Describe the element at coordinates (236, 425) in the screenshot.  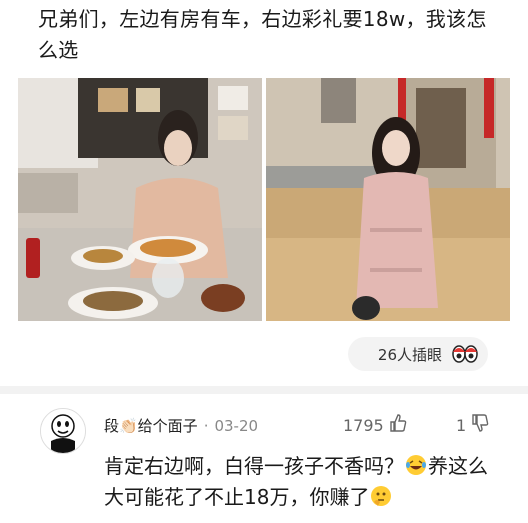
I see `comment-date: 03-20` at that location.